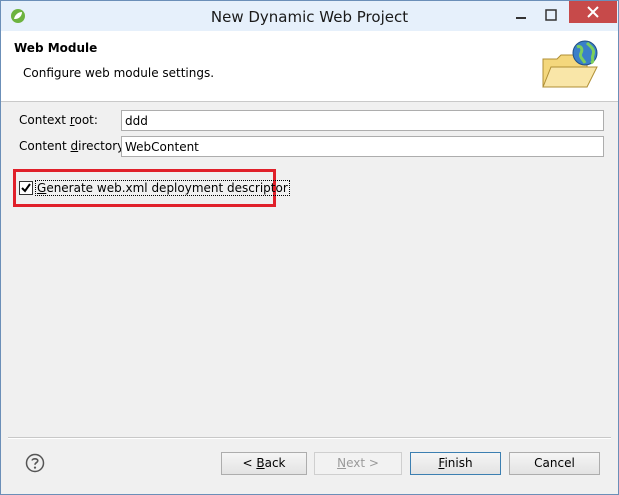 The width and height of the screenshot is (619, 495). What do you see at coordinates (362, 146) in the screenshot?
I see `content-directory-input` at bounding box center [362, 146].